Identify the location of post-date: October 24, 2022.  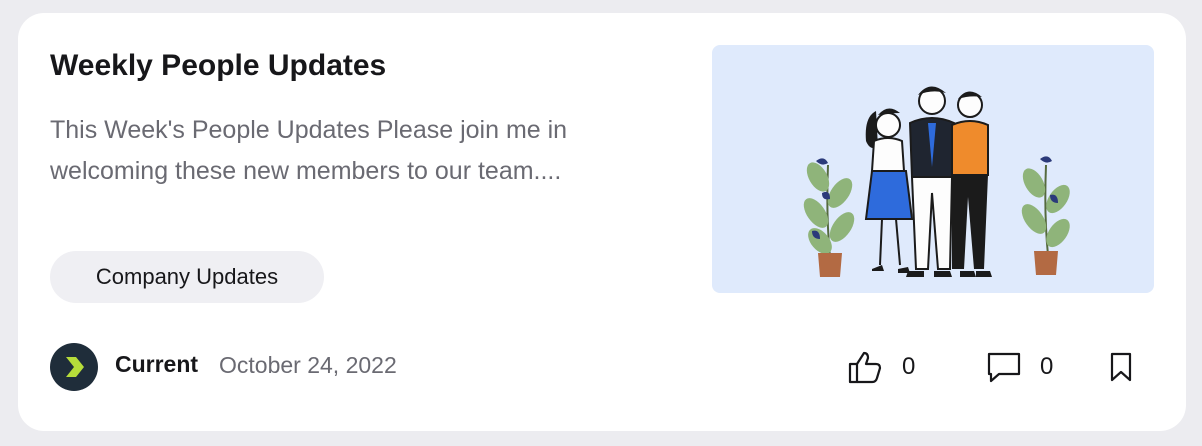
(308, 365).